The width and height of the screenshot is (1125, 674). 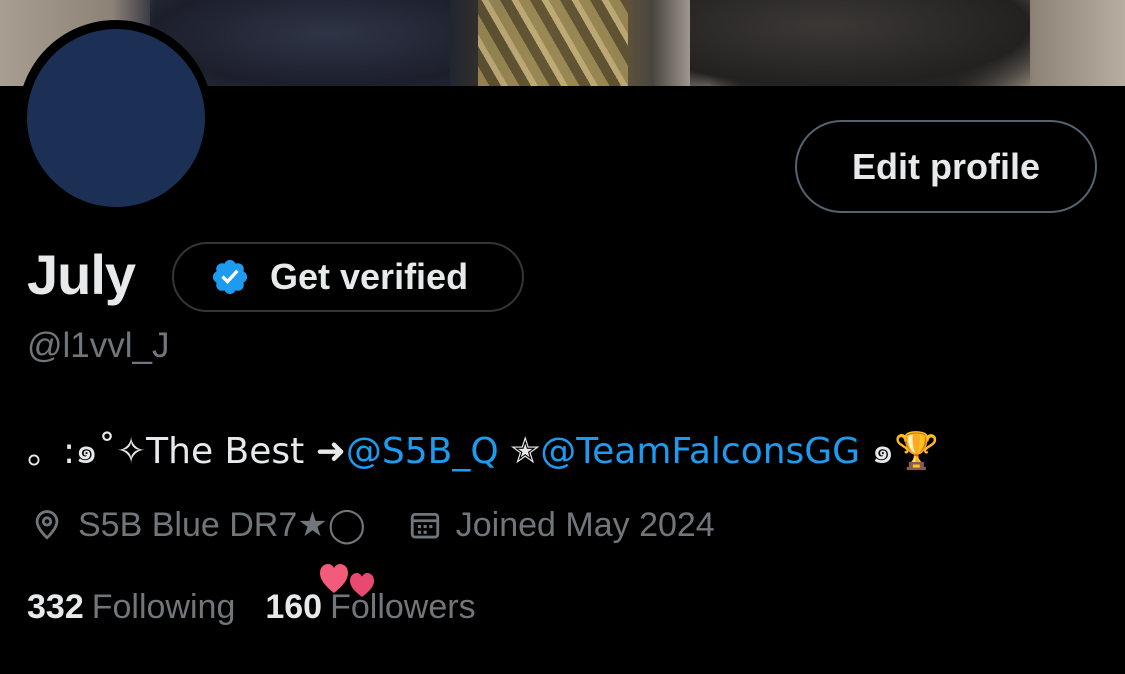 I want to click on banner-figure-right, so click(x=860, y=43).